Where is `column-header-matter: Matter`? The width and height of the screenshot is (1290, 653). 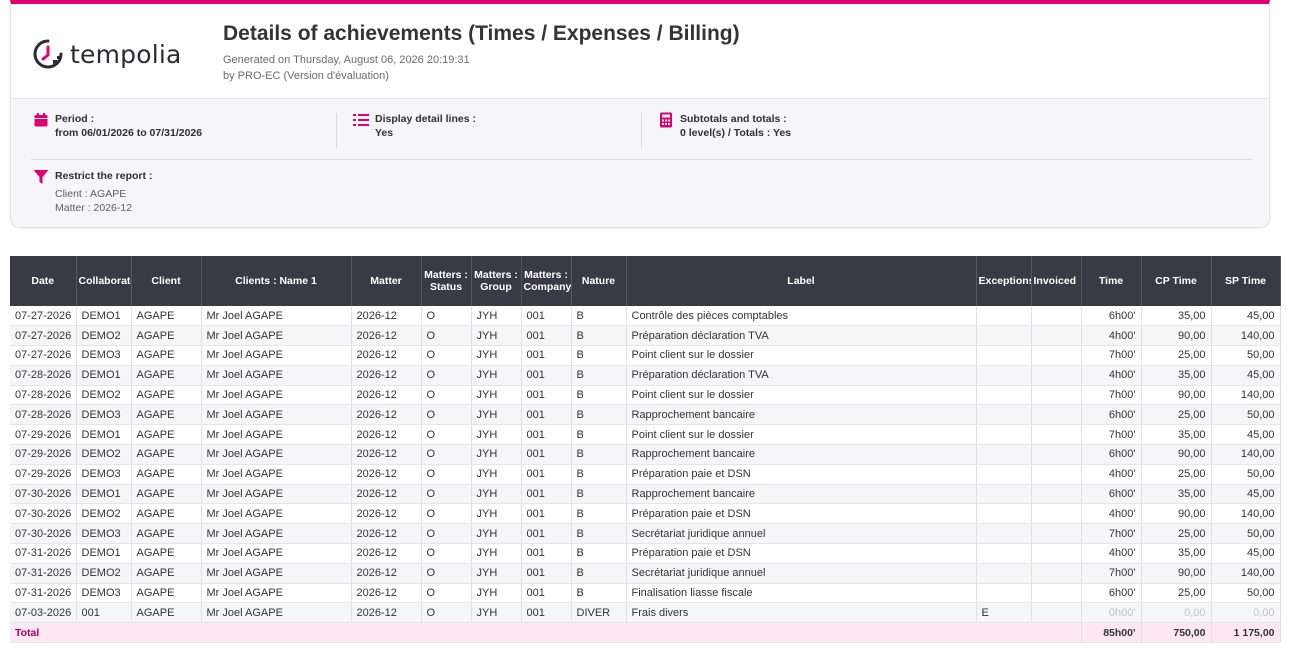 column-header-matter: Matter is located at coordinates (386, 281).